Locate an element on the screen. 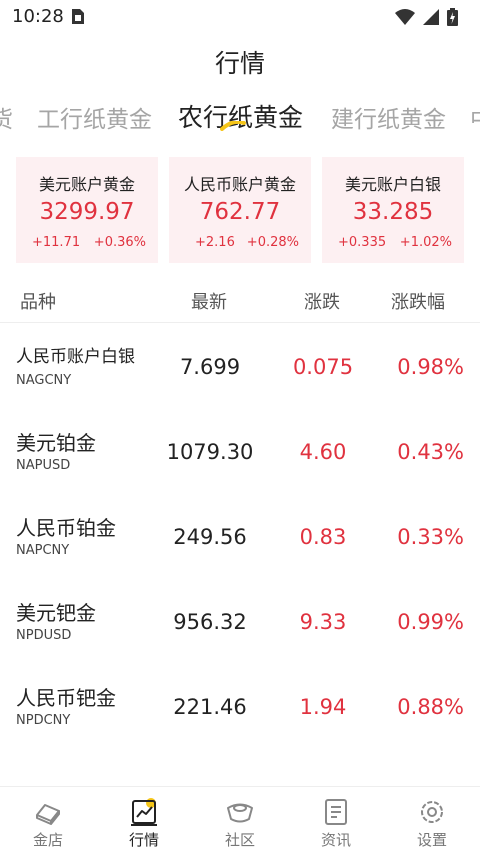 The width and height of the screenshot is (480, 854). nav-community: 社区 is located at coordinates (240, 820).